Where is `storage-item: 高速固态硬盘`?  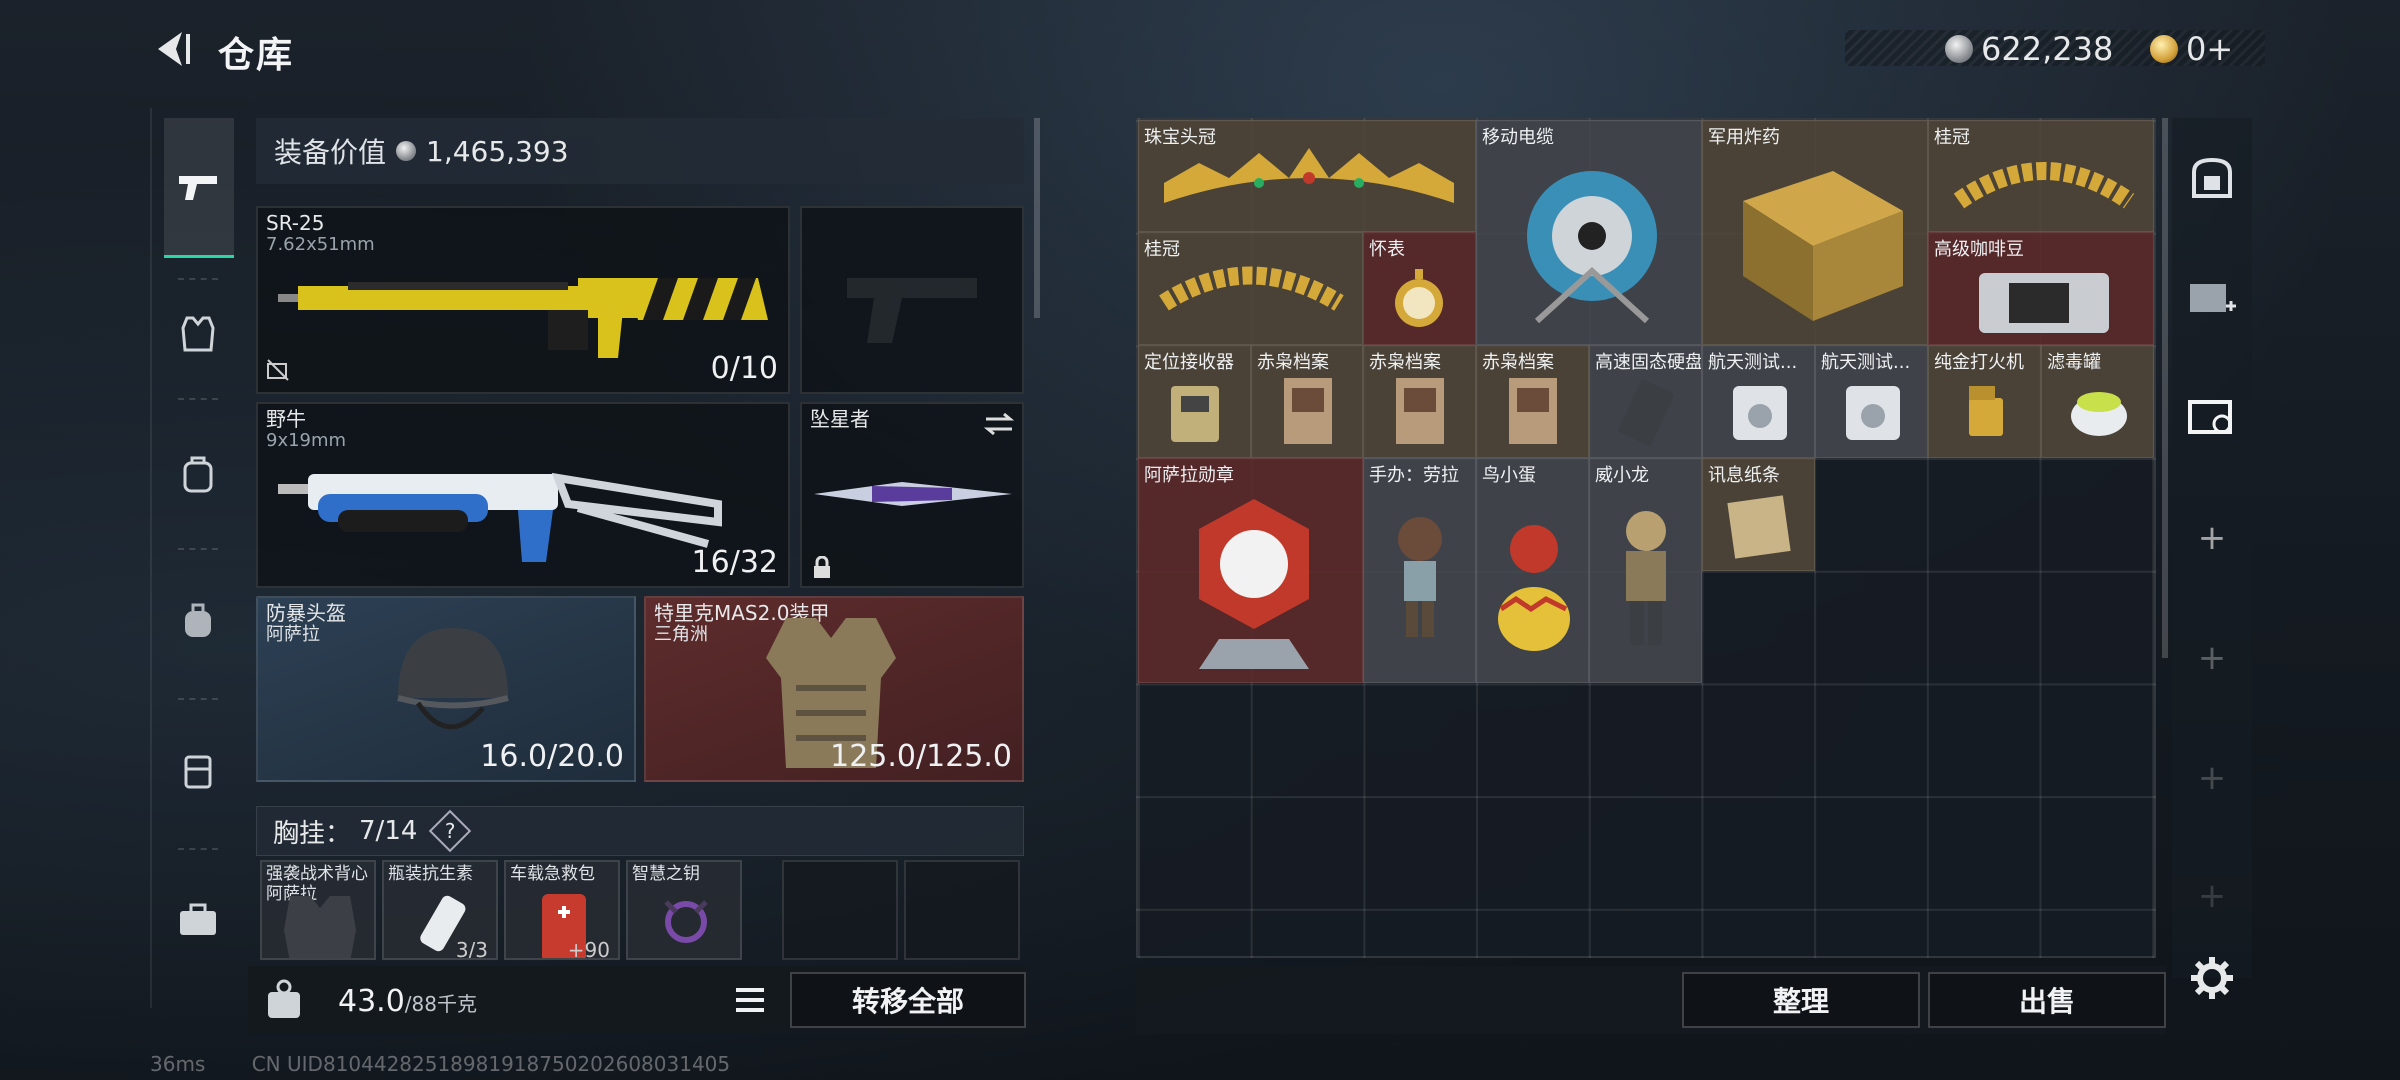
storage-item: 高速固态硬盘 is located at coordinates (1645, 401).